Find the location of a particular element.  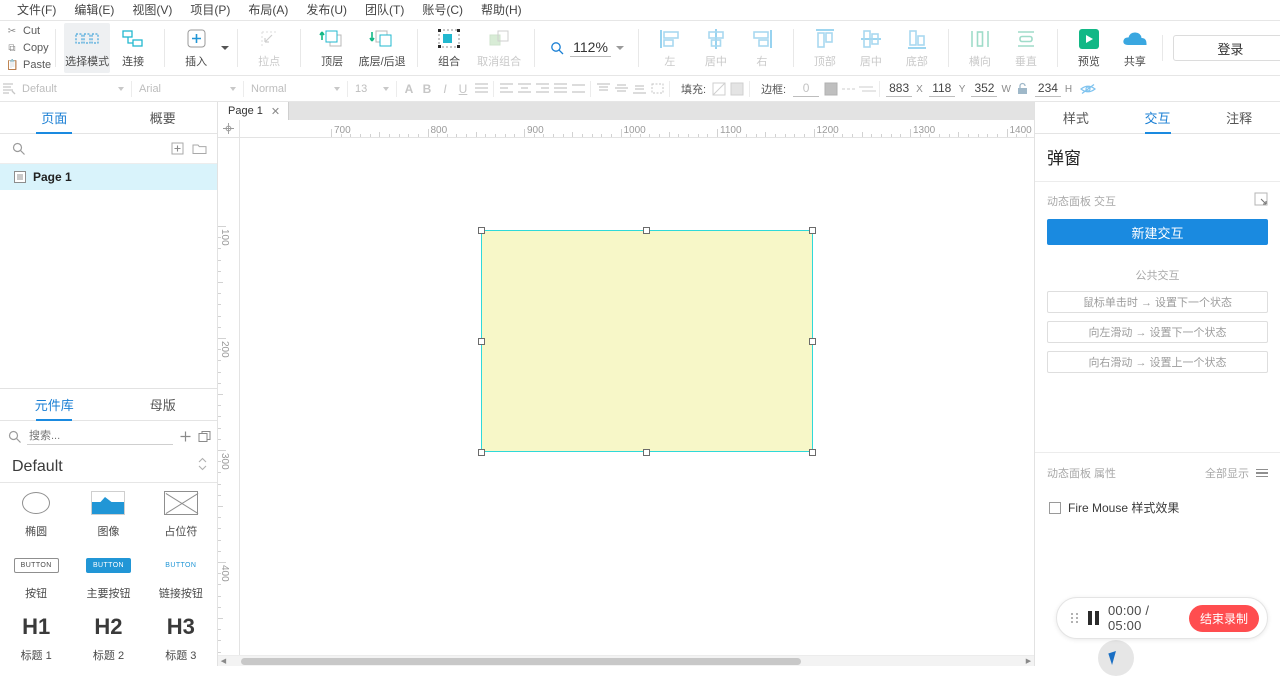

tab-style: 样式 is located at coordinates (1076, 117).